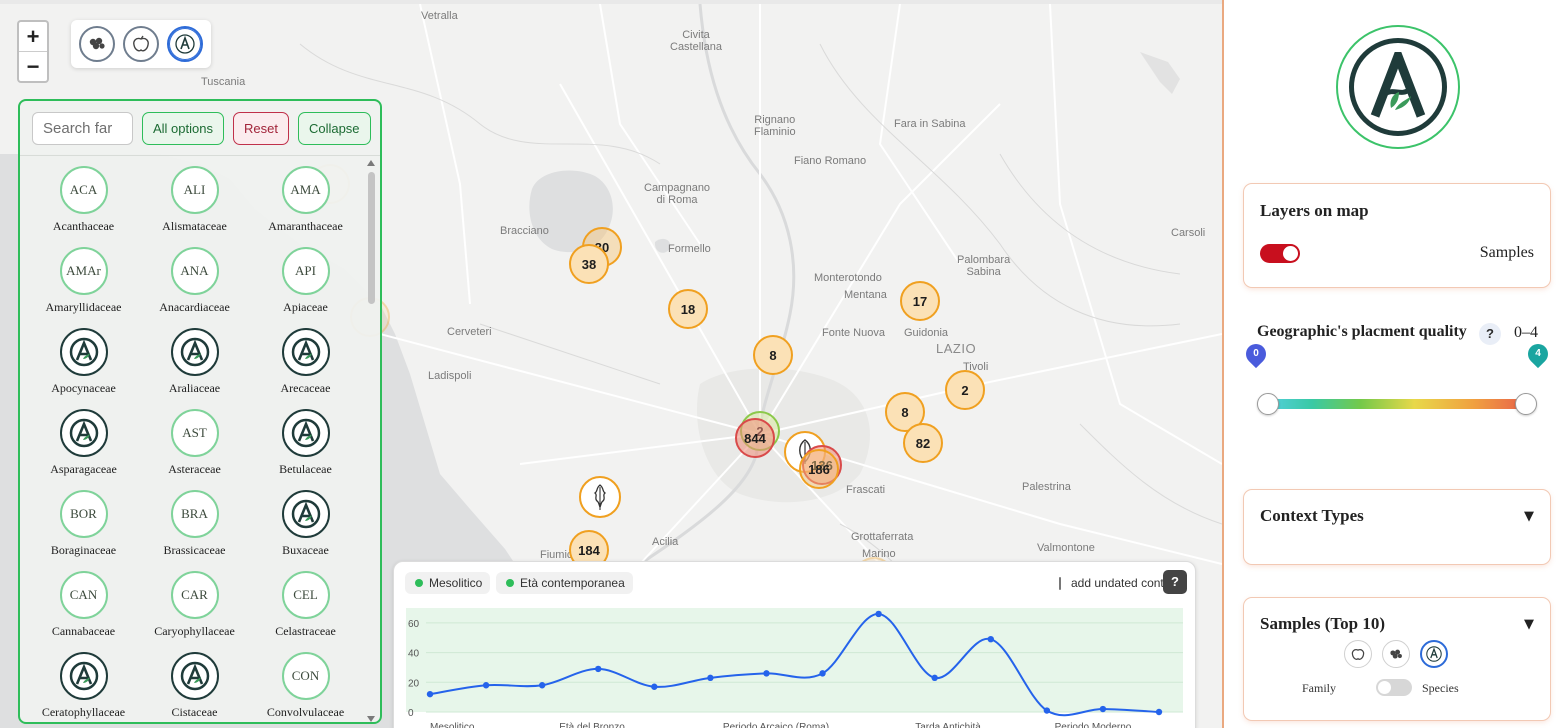  Describe the element at coordinates (956, 348) in the screenshot. I see `place-lazio: LAZIO` at that location.